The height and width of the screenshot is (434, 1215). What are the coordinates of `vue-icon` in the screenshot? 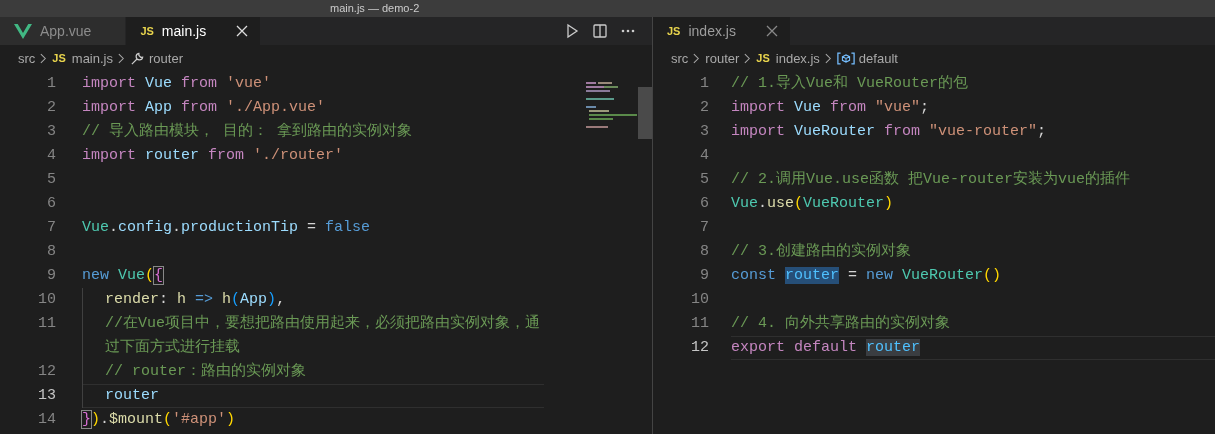 It's located at (23, 31).